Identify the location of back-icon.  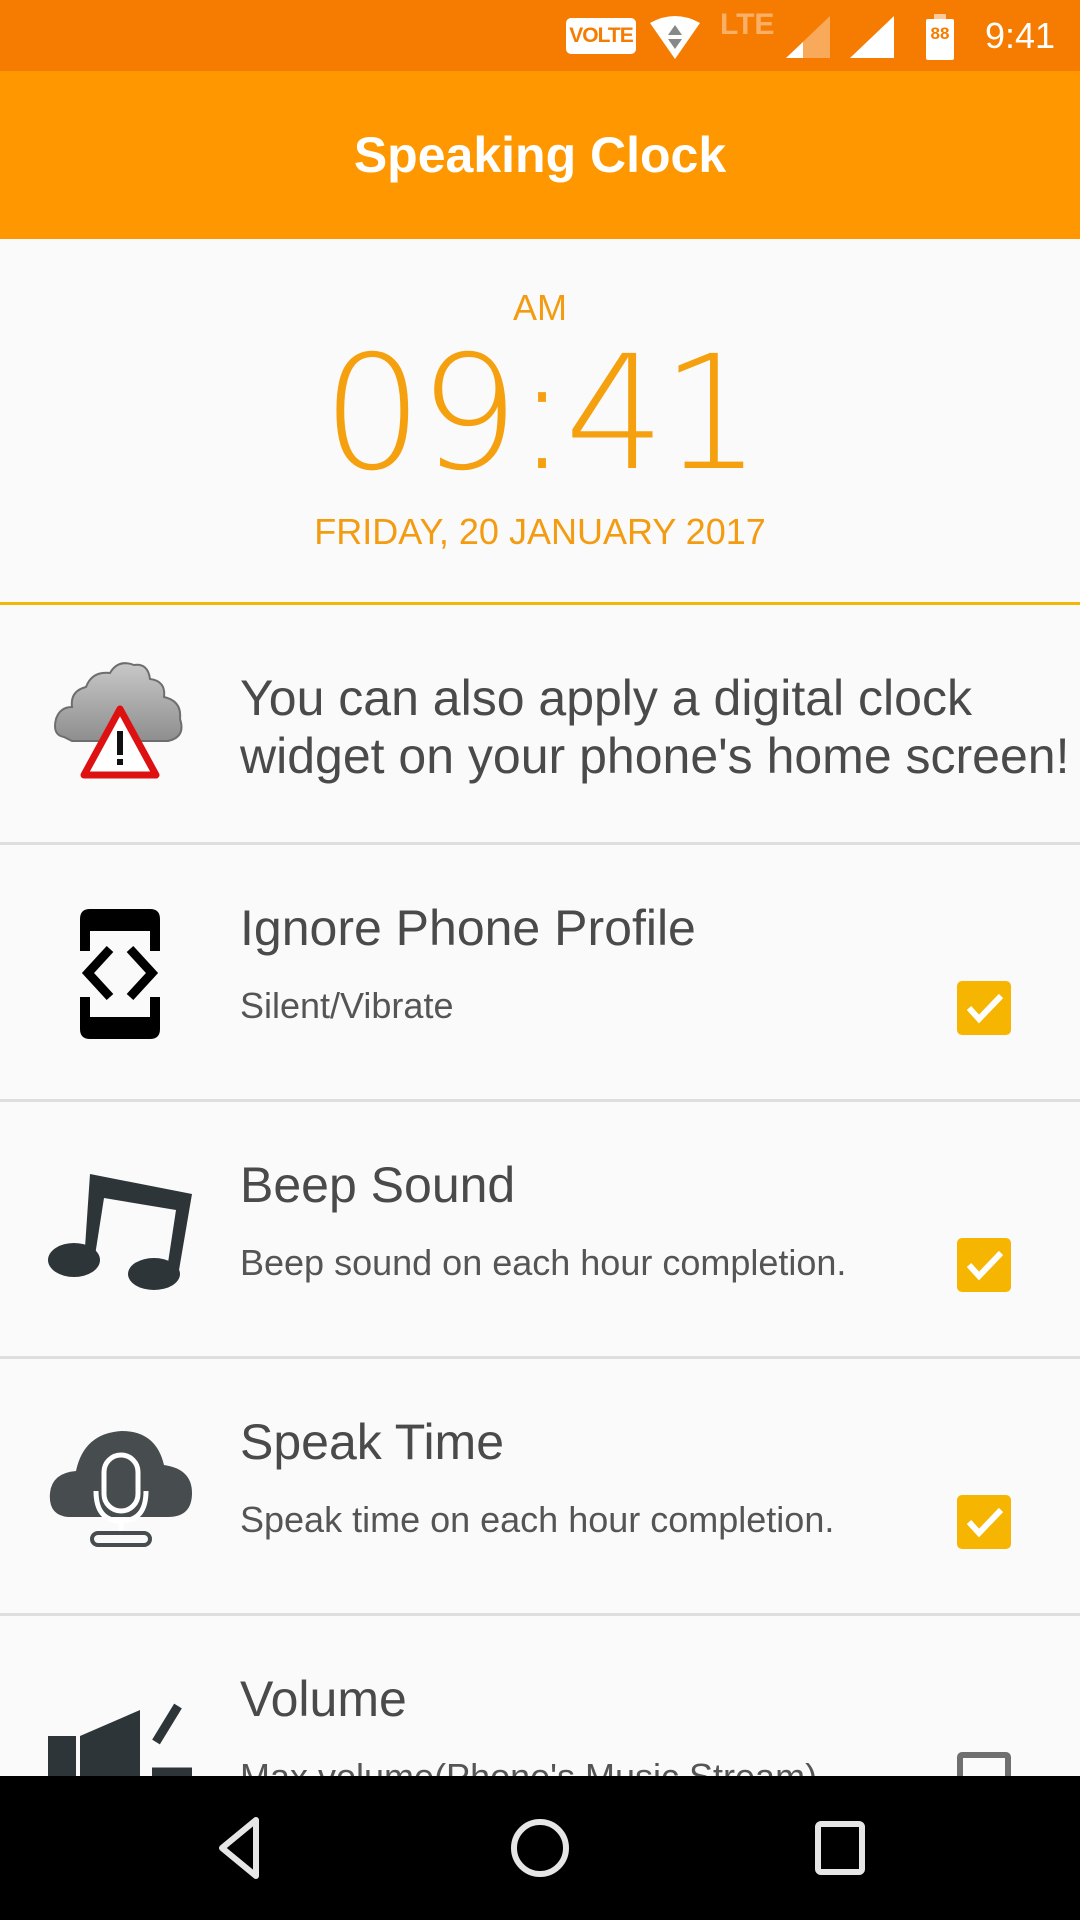
(239, 1848).